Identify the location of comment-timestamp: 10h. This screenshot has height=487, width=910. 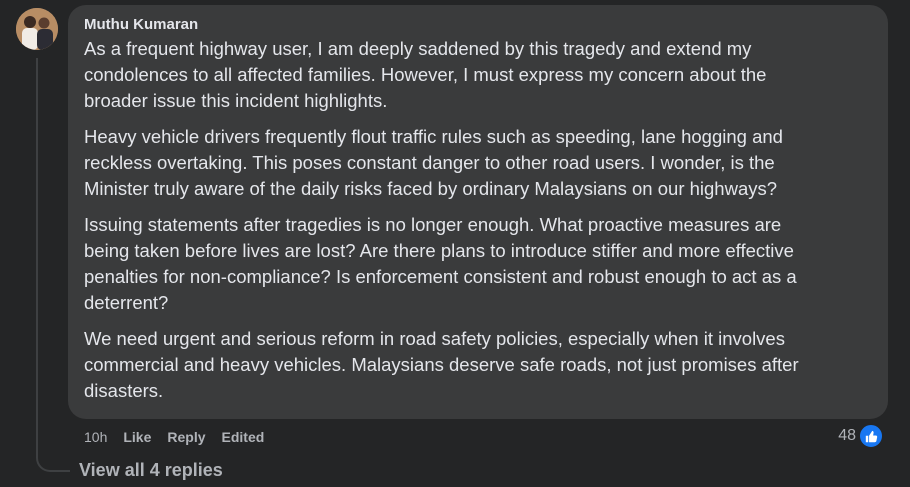
(95, 437).